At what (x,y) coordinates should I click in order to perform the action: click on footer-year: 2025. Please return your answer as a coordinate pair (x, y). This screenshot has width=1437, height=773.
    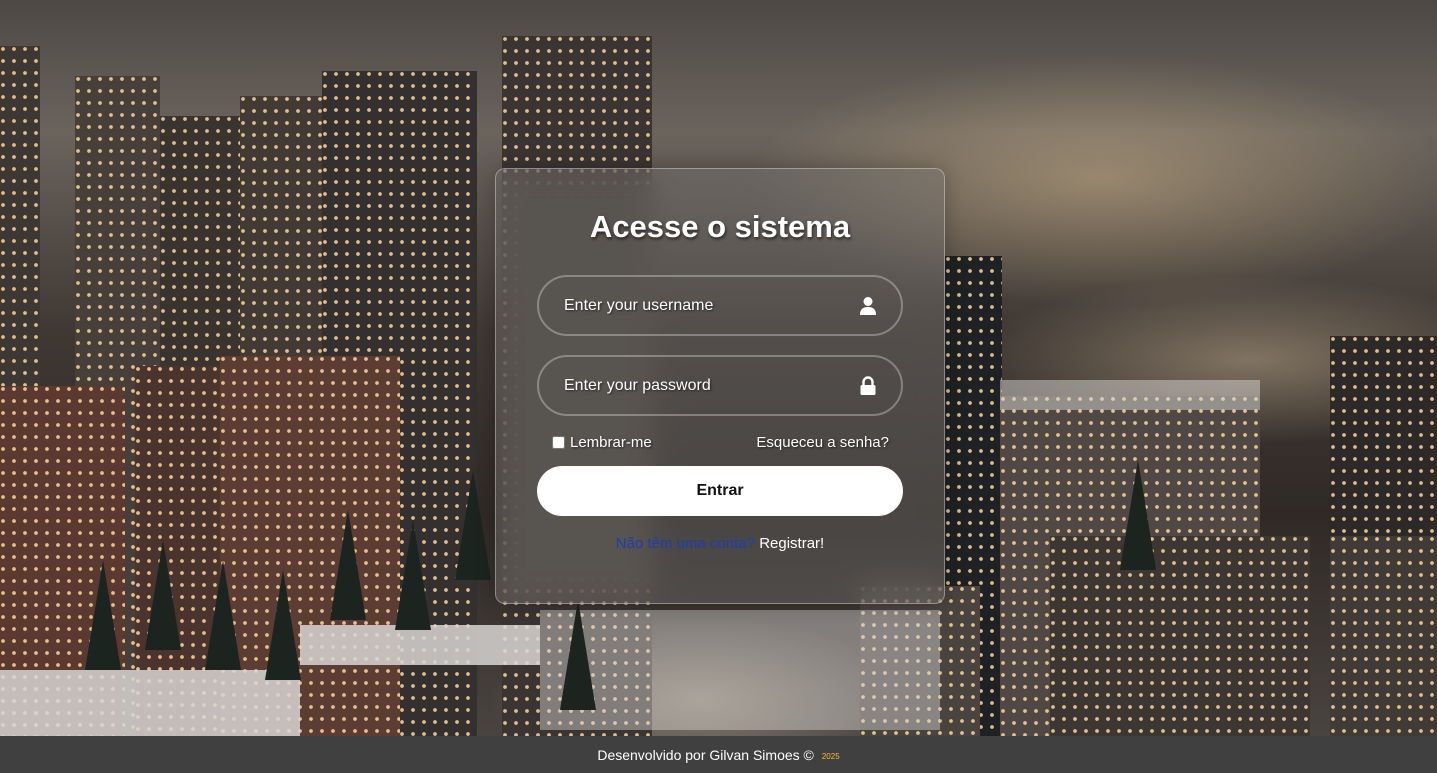
    Looking at the image, I should click on (830, 756).